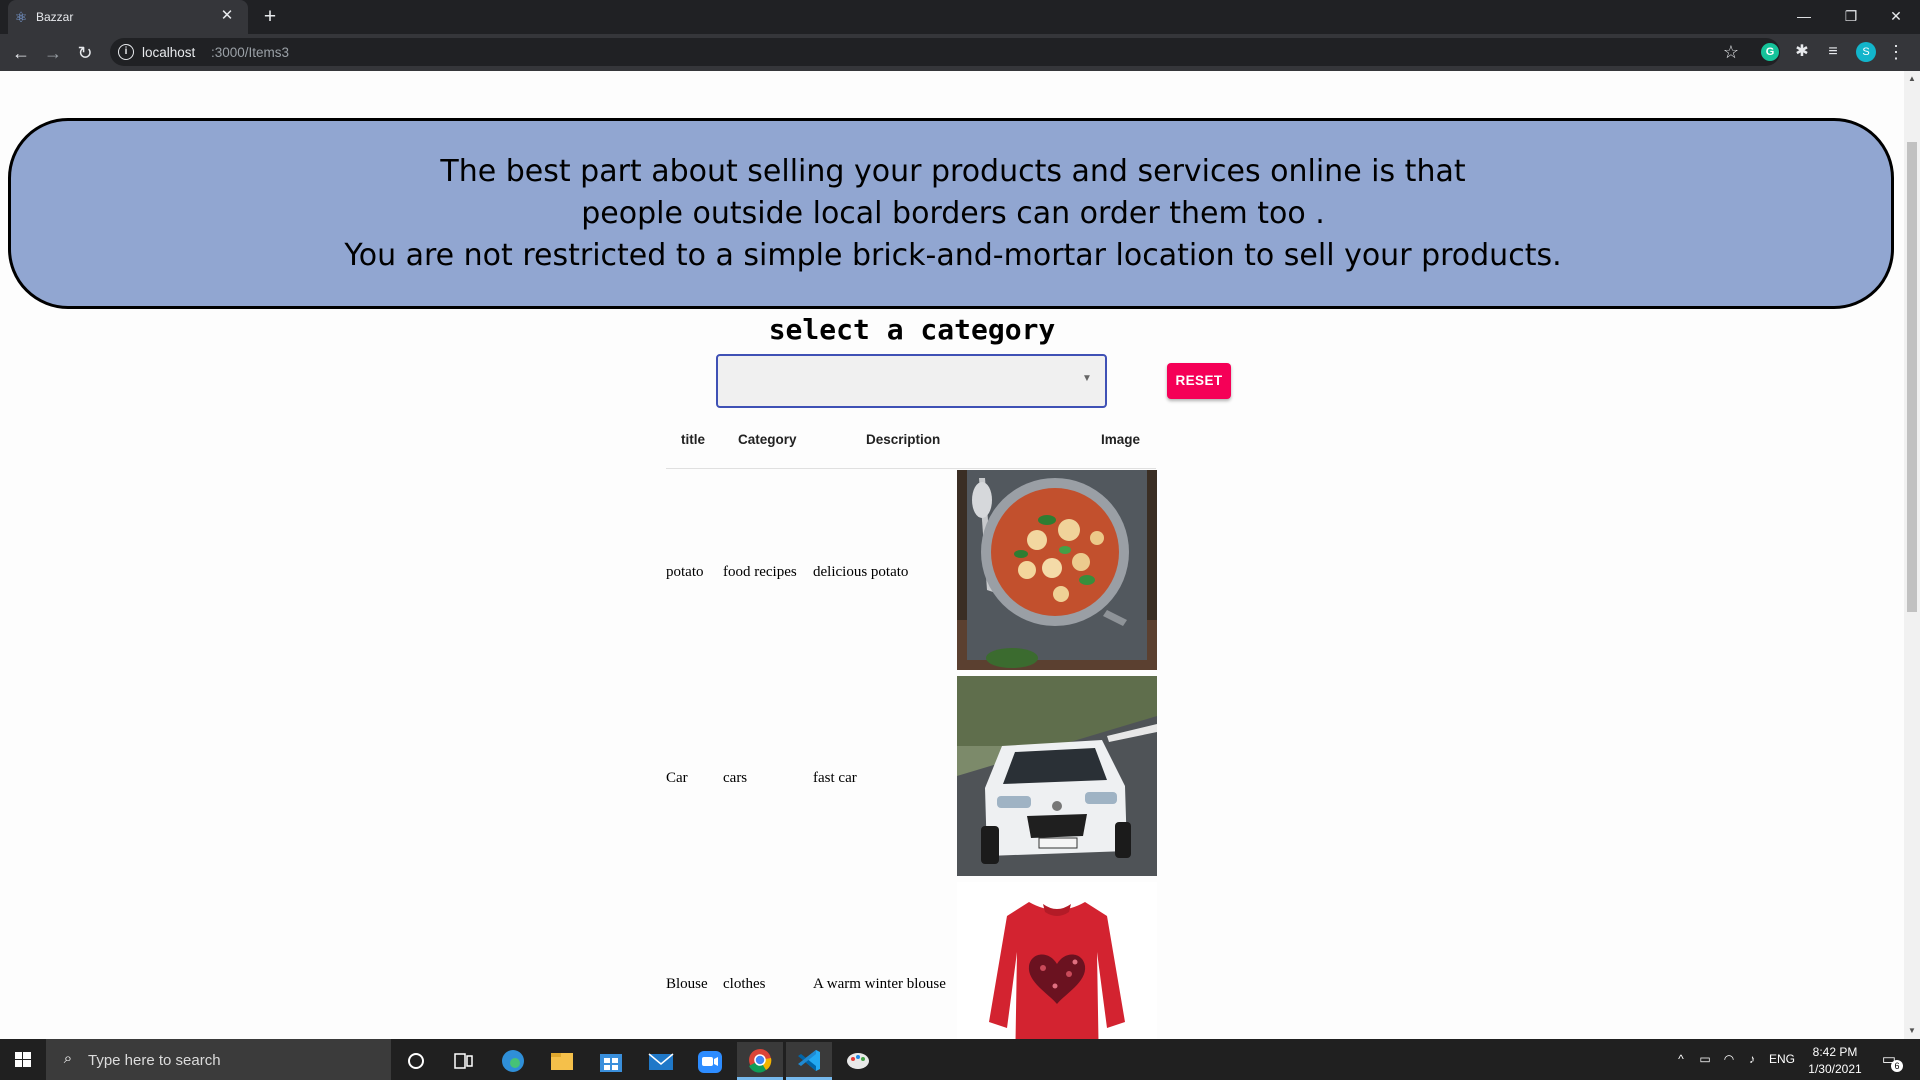 Image resolution: width=1920 pixels, height=1080 pixels. What do you see at coordinates (1782, 1059) in the screenshot?
I see `language-indicator: ENG` at bounding box center [1782, 1059].